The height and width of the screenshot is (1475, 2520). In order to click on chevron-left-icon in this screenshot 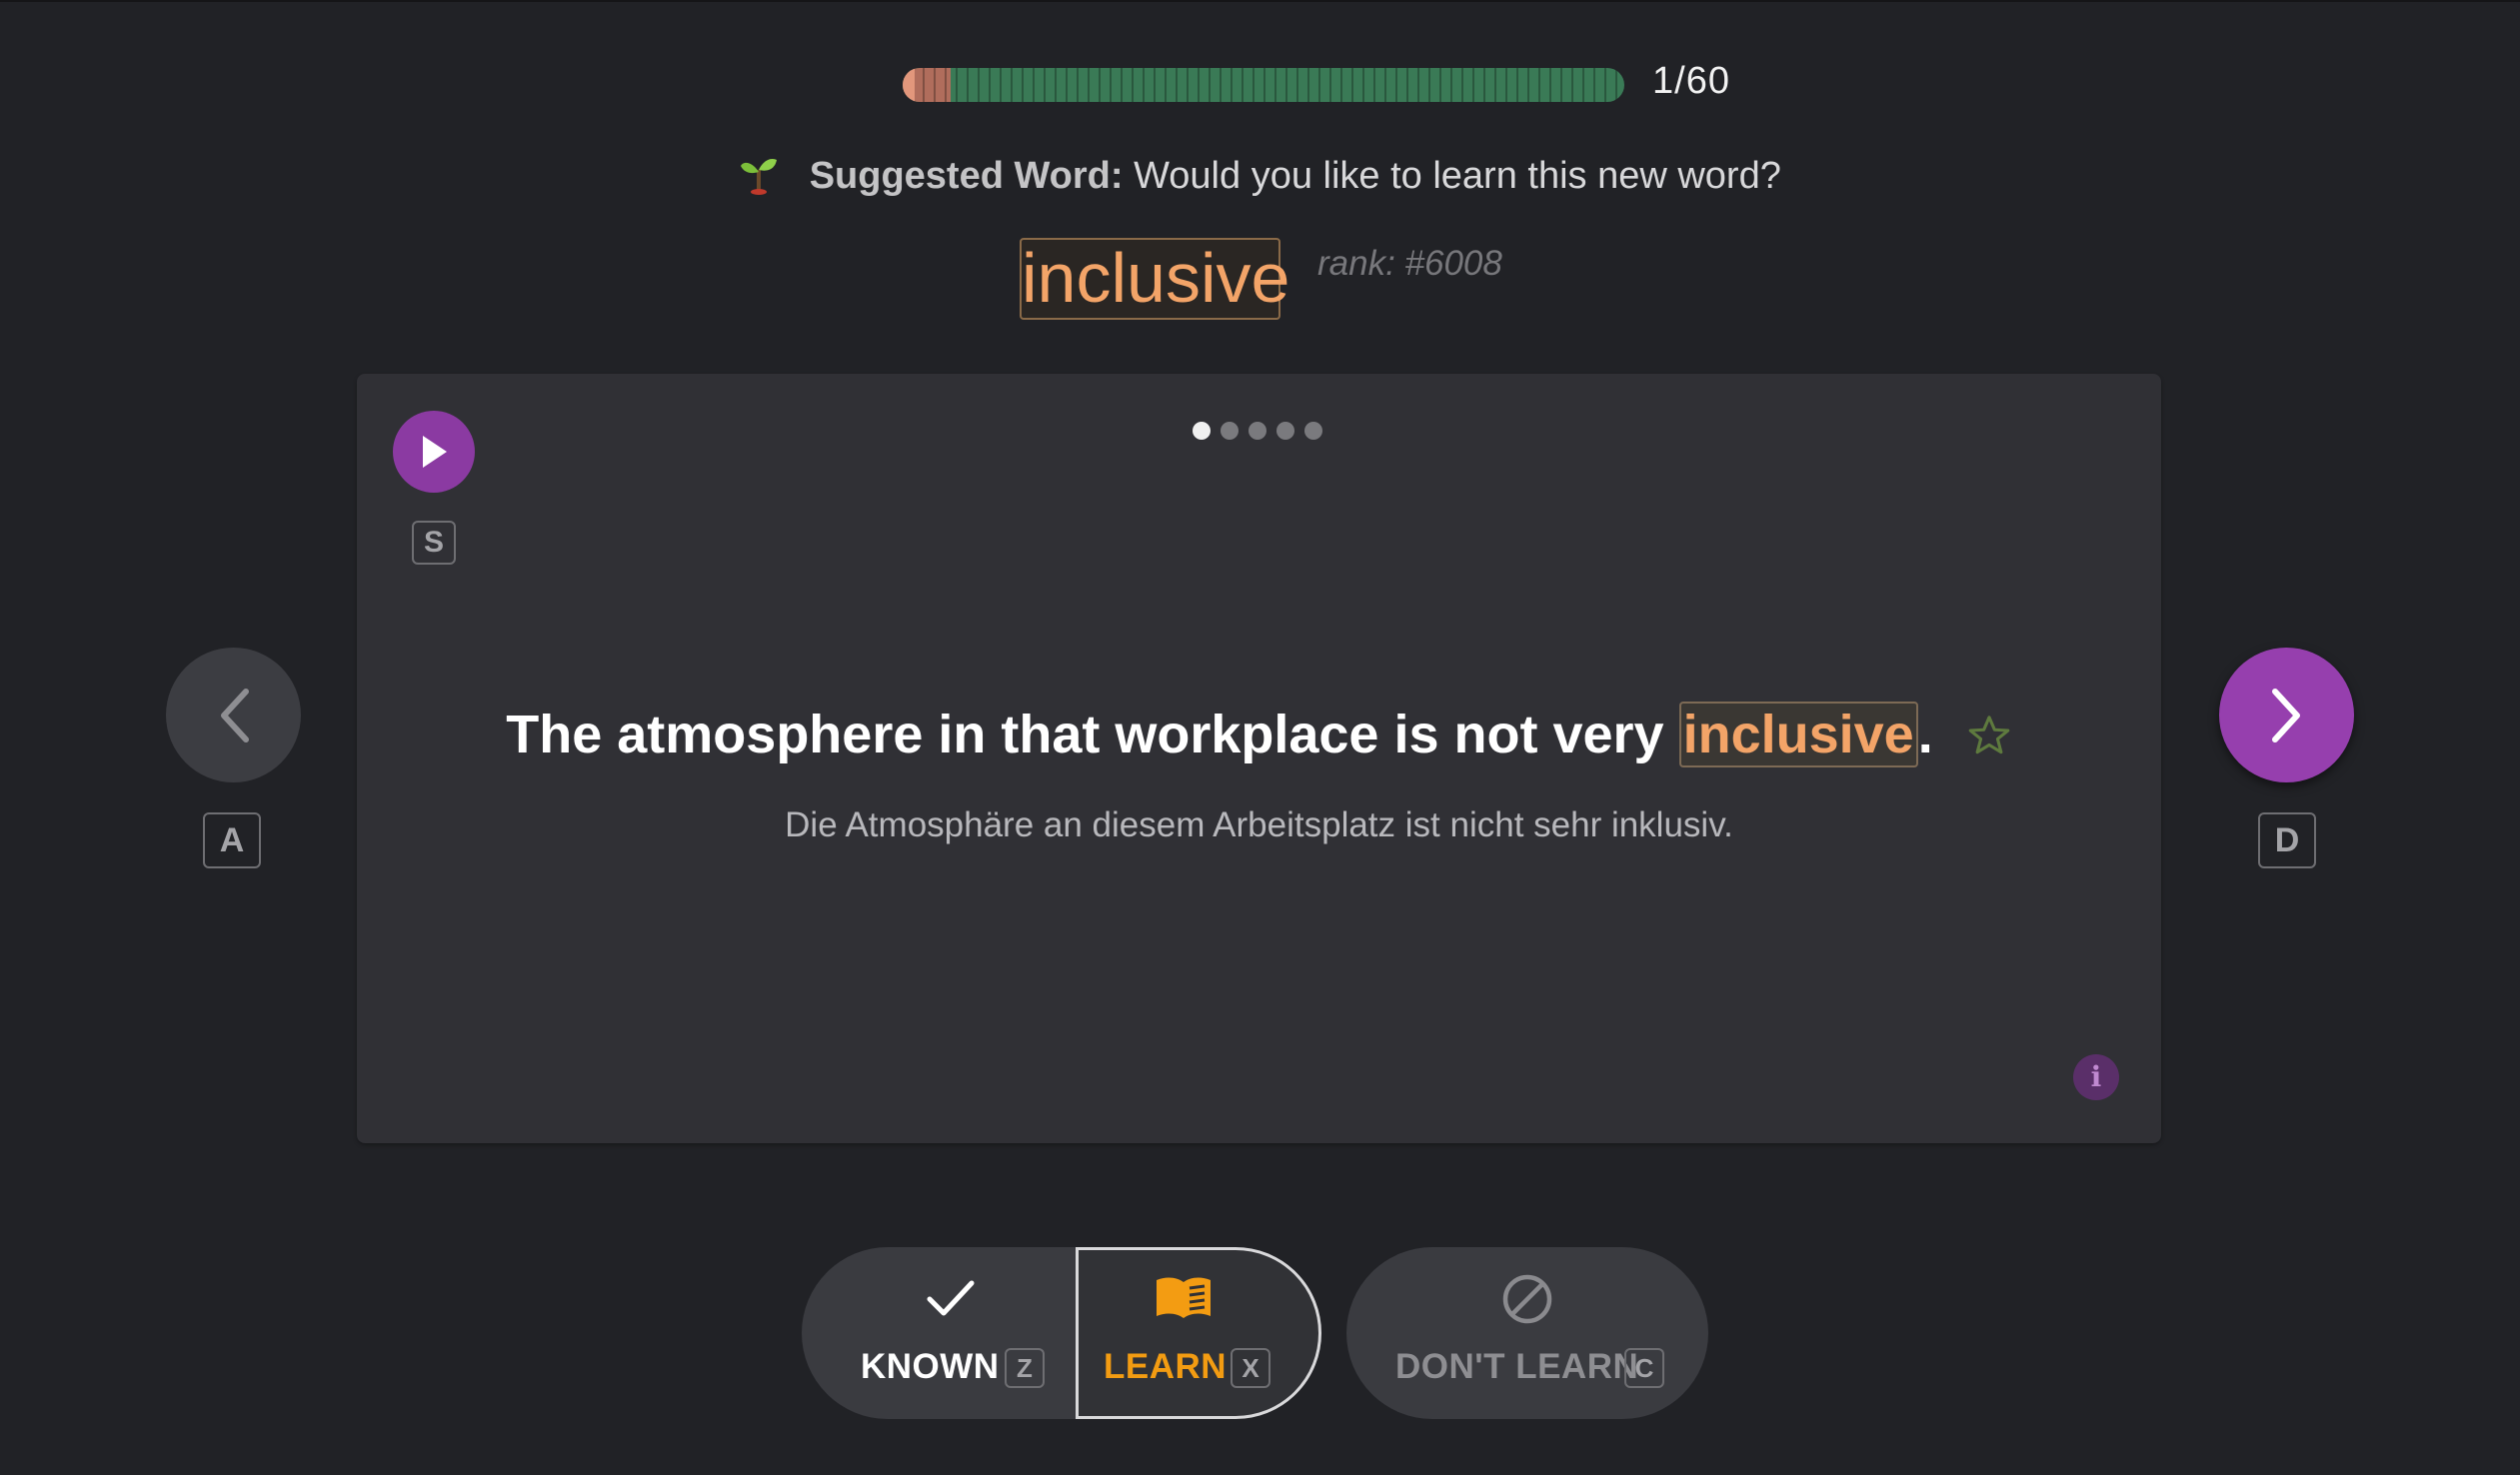, I will do `click(235, 715)`.